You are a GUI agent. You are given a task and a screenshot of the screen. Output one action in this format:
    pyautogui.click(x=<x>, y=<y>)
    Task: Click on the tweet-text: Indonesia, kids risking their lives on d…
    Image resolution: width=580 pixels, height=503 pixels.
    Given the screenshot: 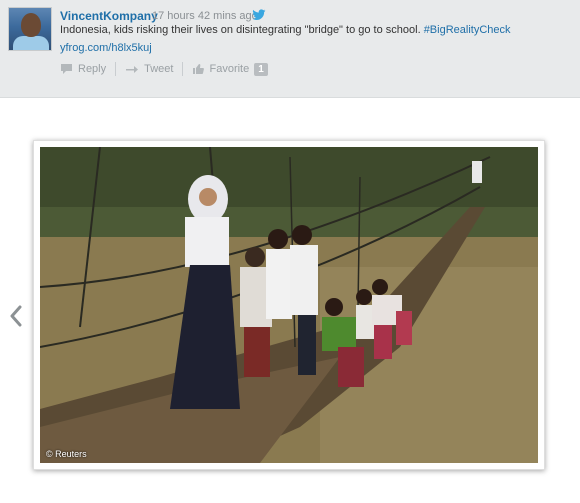 What is the action you would take?
    pyautogui.click(x=285, y=30)
    